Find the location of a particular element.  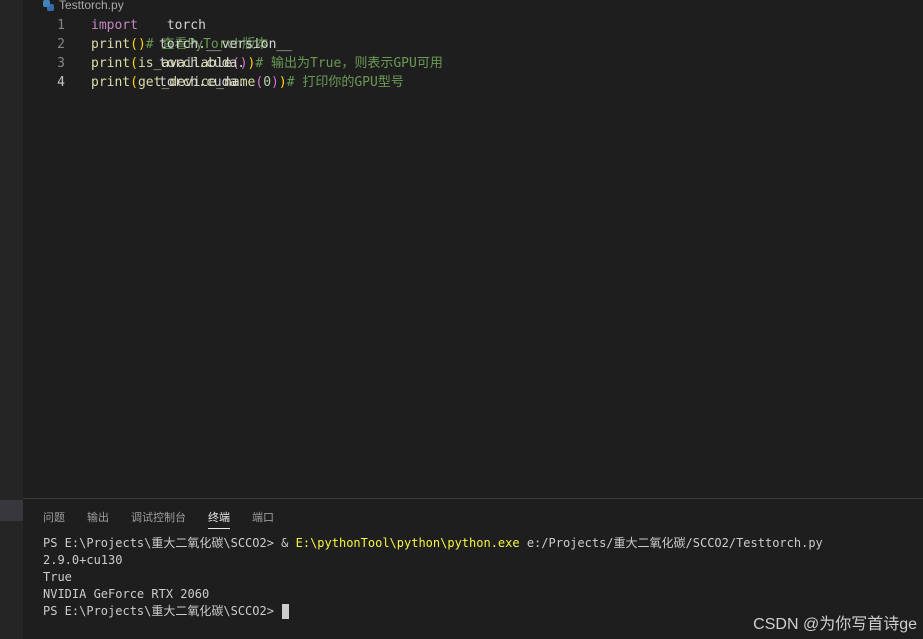

line-number: 3 is located at coordinates (61, 63).